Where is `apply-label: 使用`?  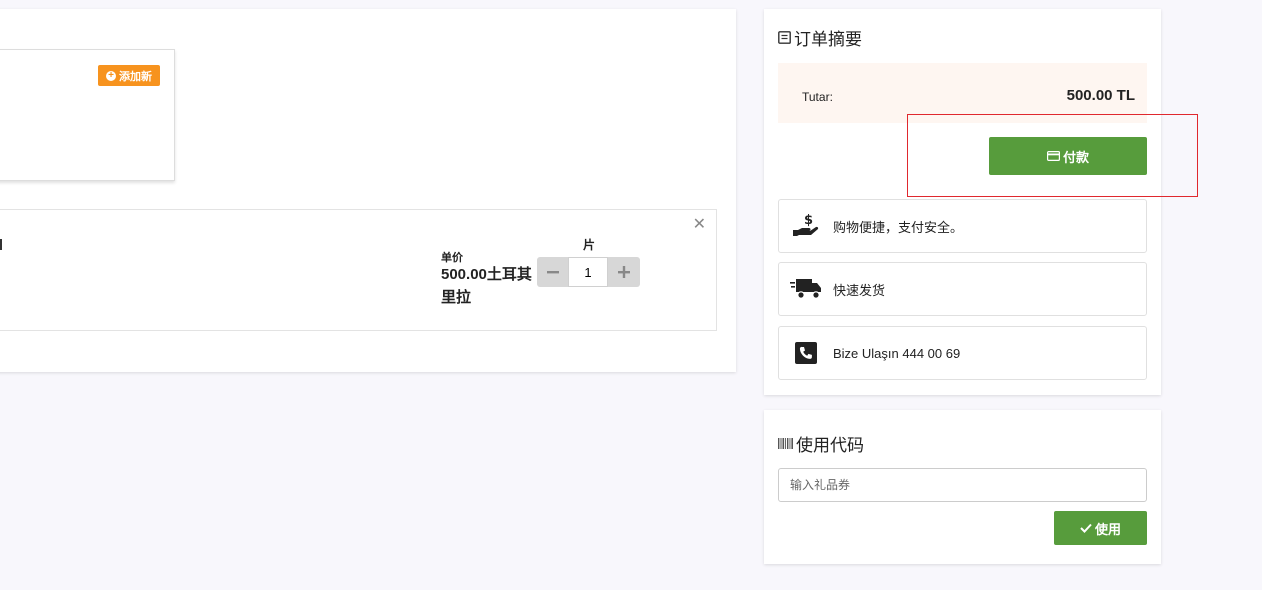 apply-label: 使用 is located at coordinates (1107, 529).